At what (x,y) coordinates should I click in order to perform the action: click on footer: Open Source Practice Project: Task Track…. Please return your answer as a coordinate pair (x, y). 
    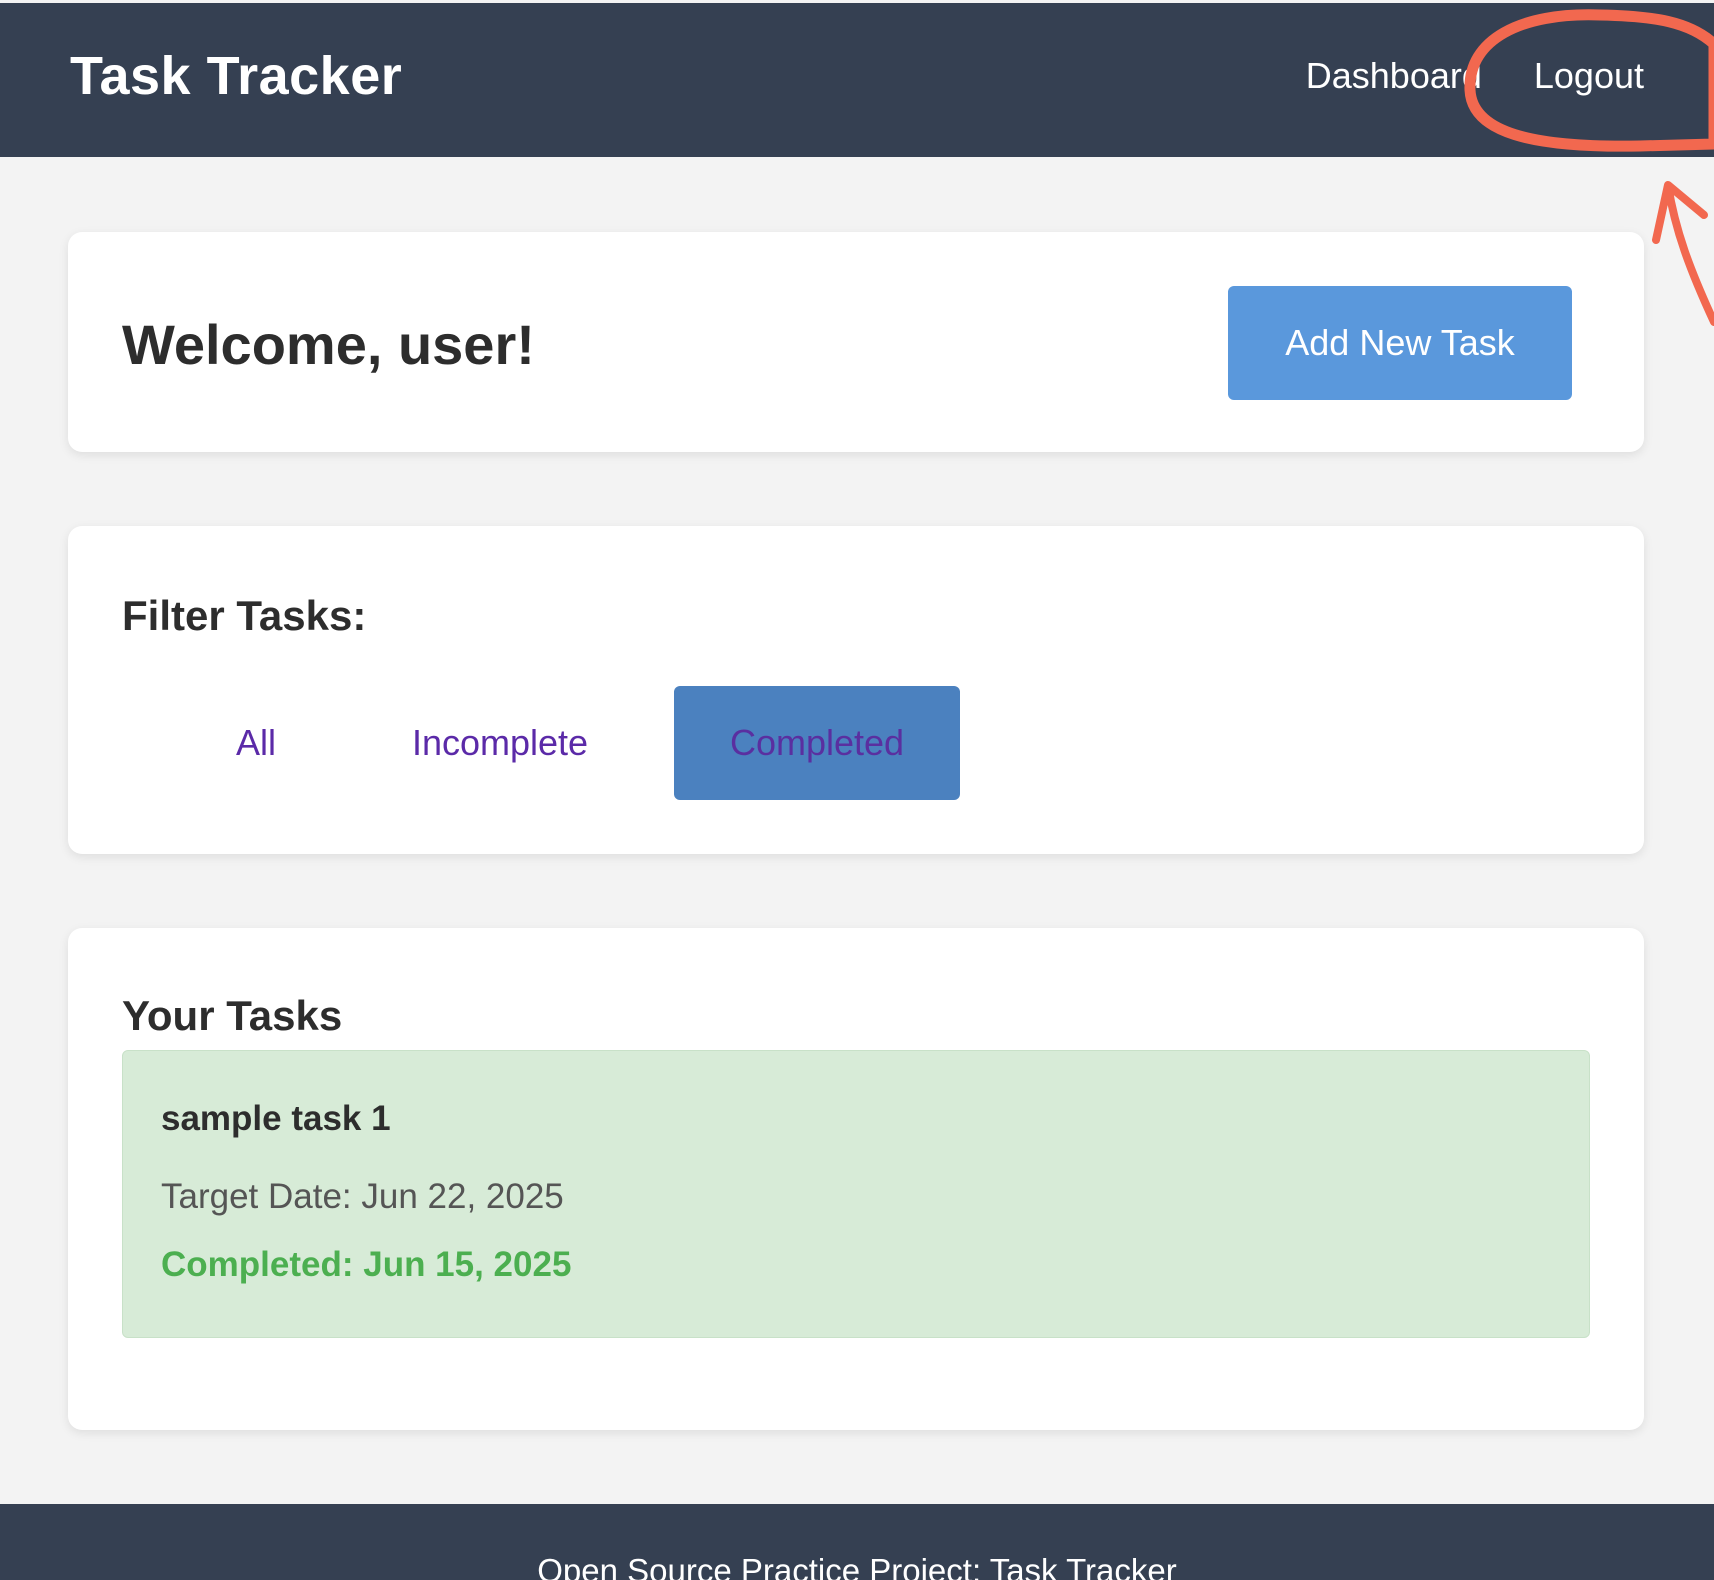
    Looking at the image, I should click on (857, 1542).